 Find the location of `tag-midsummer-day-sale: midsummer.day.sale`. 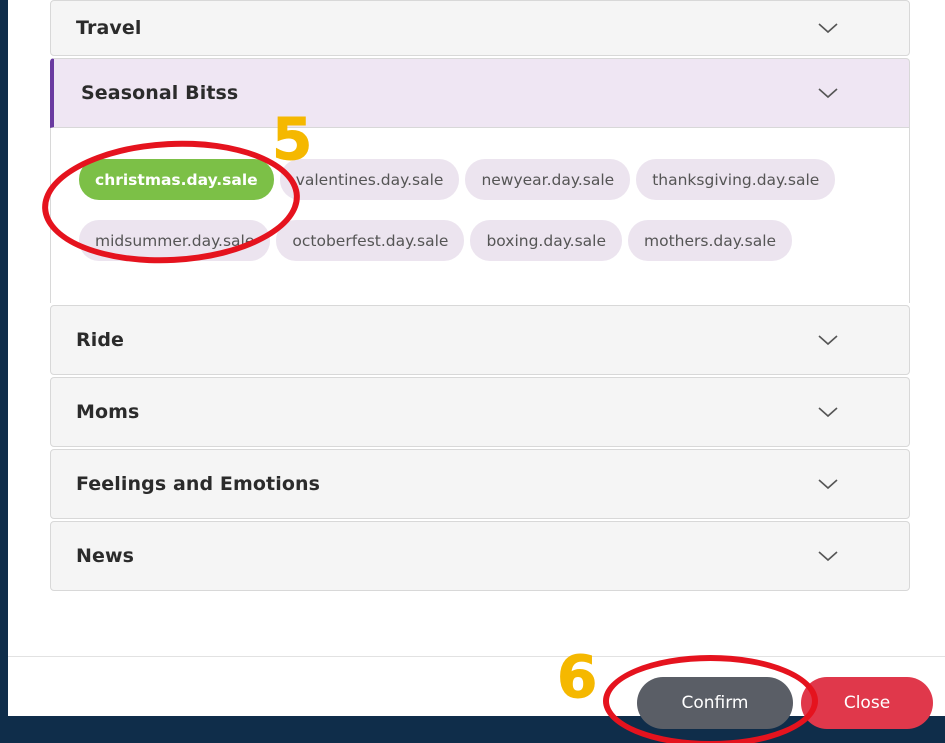

tag-midsummer-day-sale: midsummer.day.sale is located at coordinates (175, 240).